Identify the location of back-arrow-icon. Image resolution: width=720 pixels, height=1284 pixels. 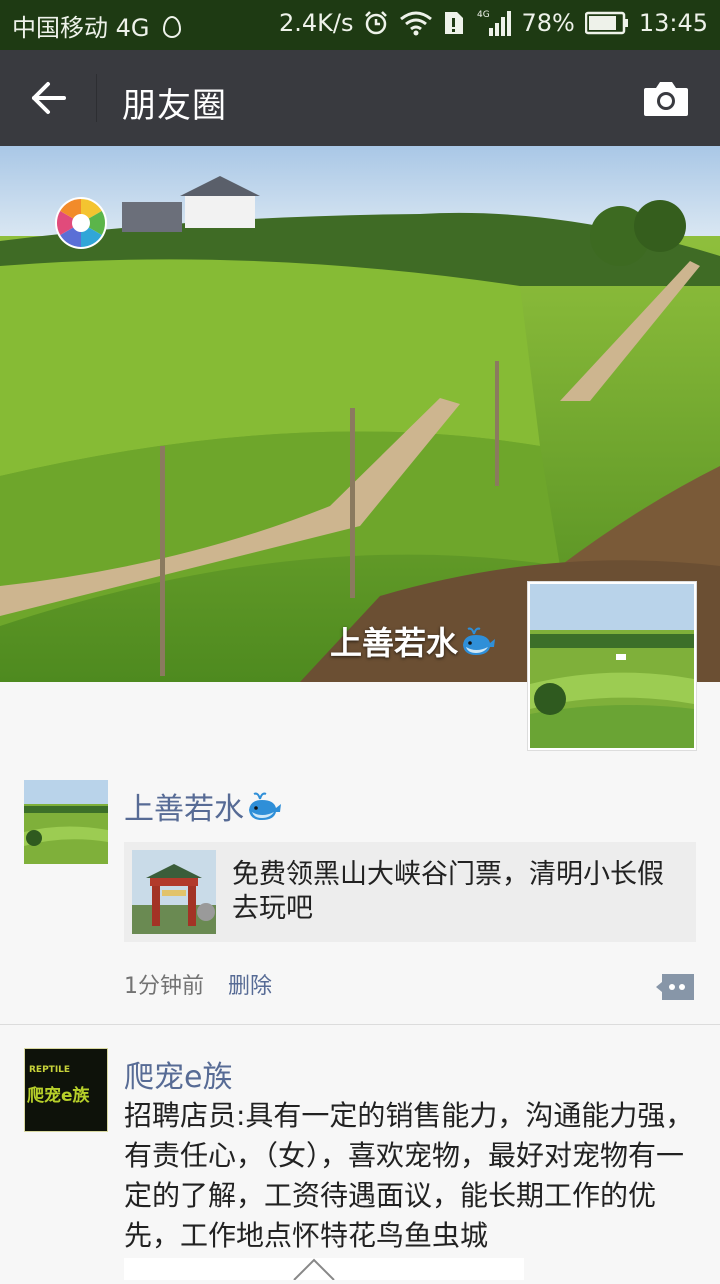
(49, 98).